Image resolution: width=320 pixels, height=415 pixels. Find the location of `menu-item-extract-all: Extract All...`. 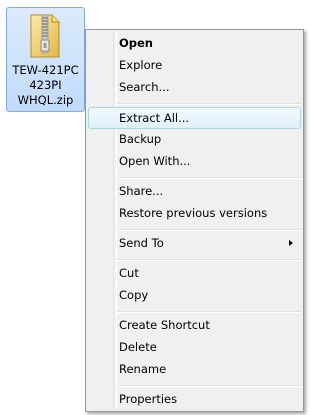

menu-item-extract-all: Extract All... is located at coordinates (194, 118).